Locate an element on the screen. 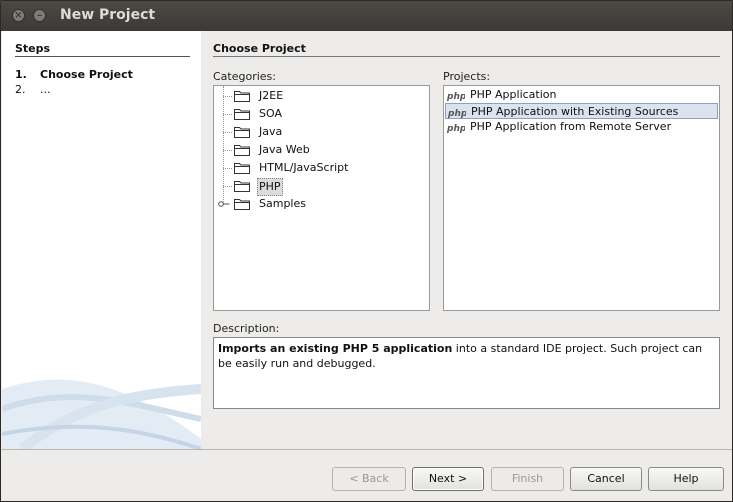  expand-handle-icon is located at coordinates (224, 204).